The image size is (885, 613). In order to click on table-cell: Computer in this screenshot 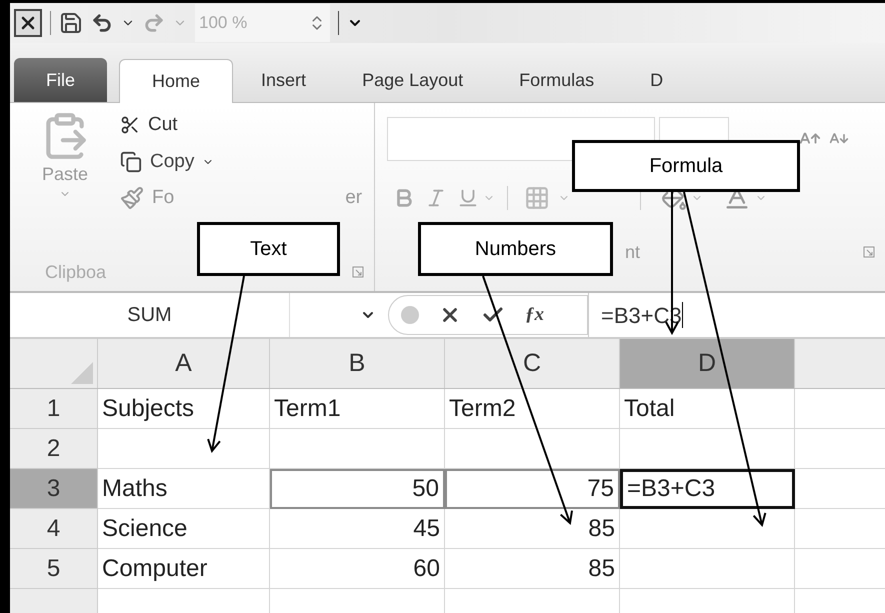, I will do `click(184, 569)`.